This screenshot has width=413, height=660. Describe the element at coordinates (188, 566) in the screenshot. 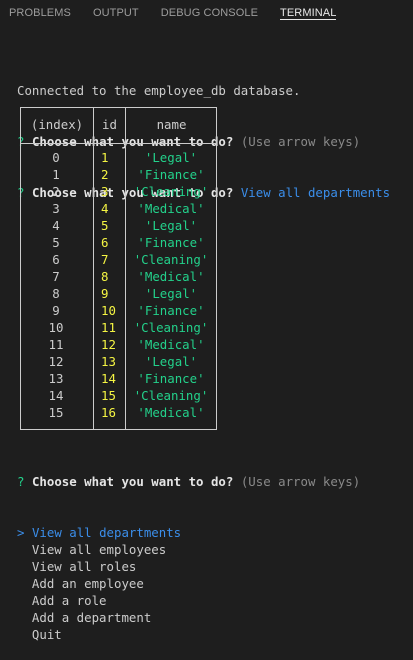

I see `menu-option: View all roles` at that location.